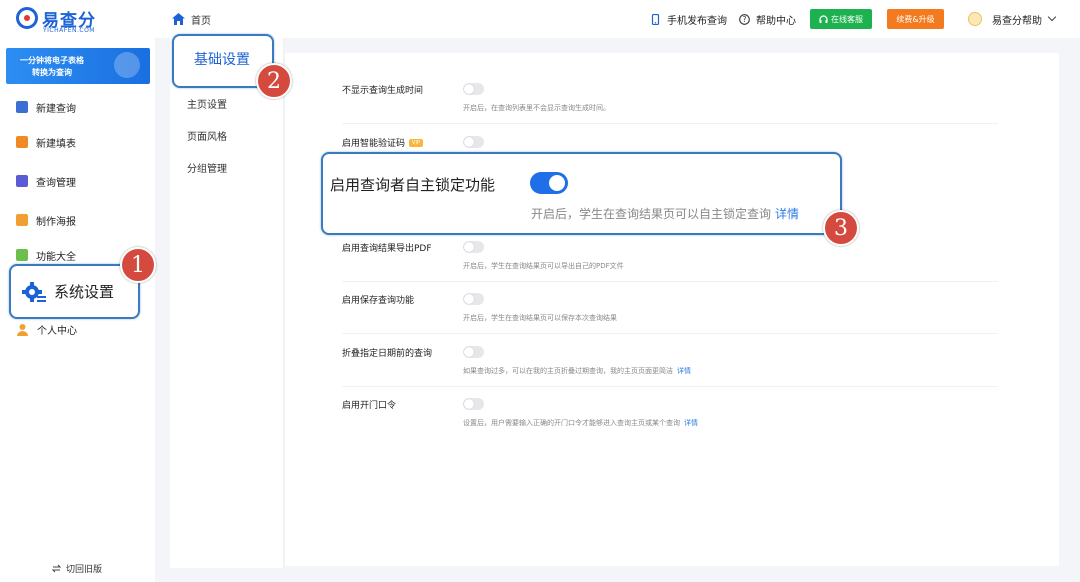 The width and height of the screenshot is (1080, 582). Describe the element at coordinates (387, 249) in the screenshot. I see `setting-title: 启用查询结果导出PDF` at that location.